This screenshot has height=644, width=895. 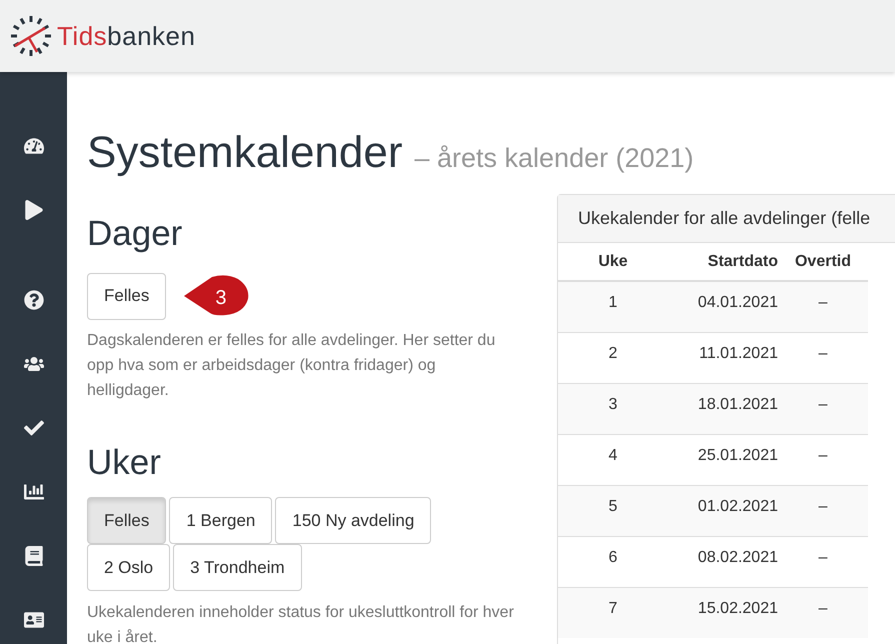 I want to click on table-cell: 11.01.2021, so click(x=723, y=357).